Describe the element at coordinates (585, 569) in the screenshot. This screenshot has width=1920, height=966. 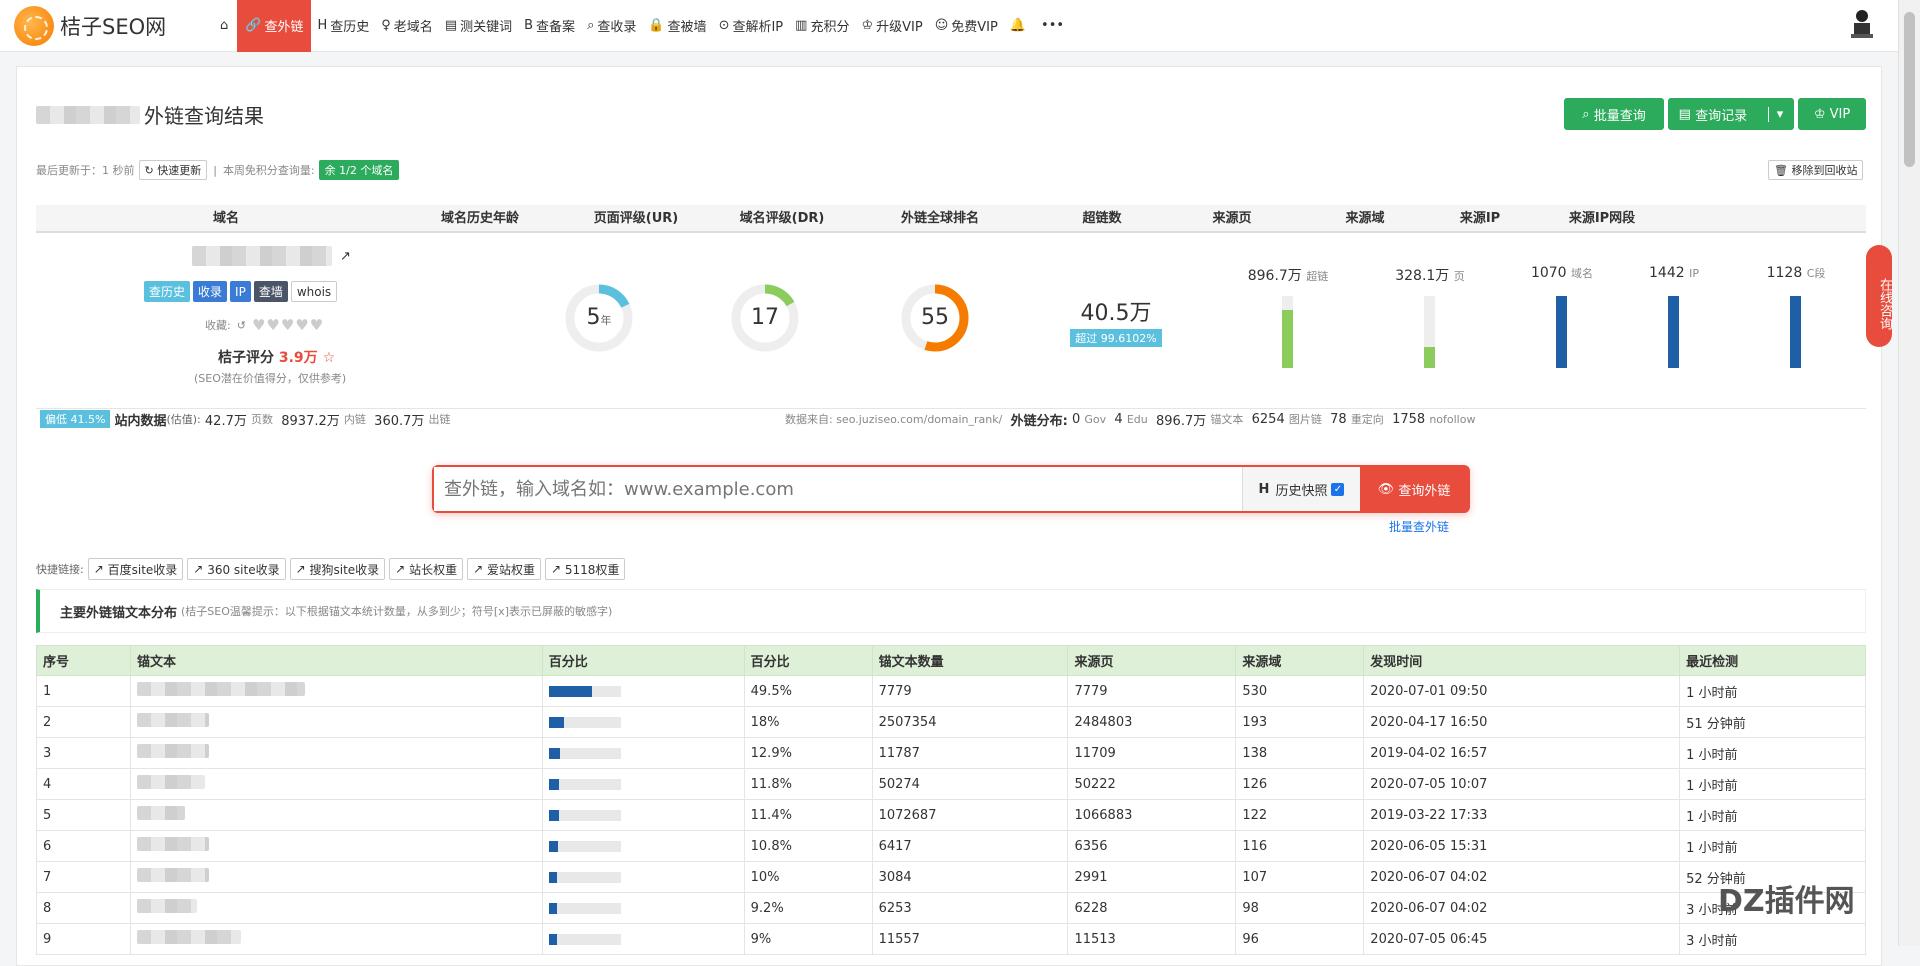
I see `quick-link-5: ↗ 5118权重` at that location.